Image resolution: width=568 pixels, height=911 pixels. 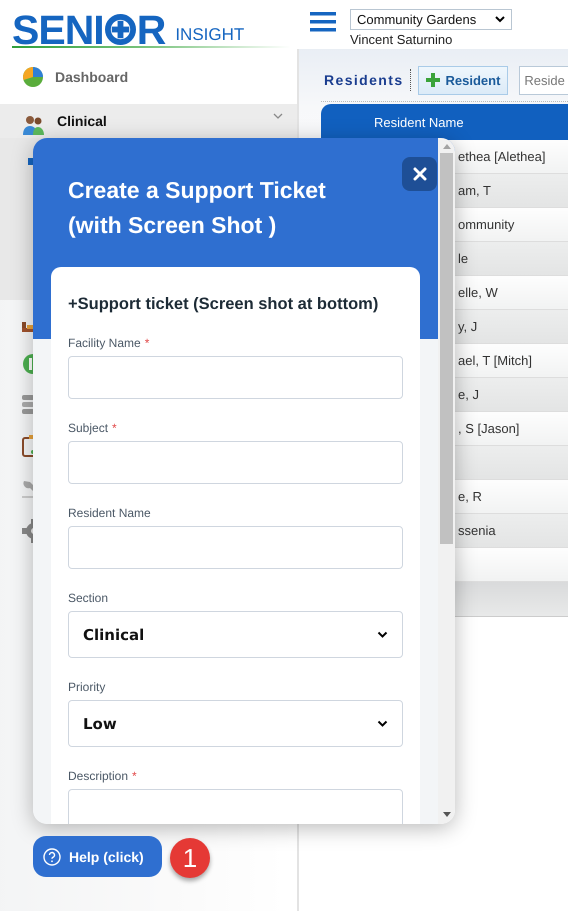 What do you see at coordinates (34, 125) in the screenshot?
I see `people-icon` at bounding box center [34, 125].